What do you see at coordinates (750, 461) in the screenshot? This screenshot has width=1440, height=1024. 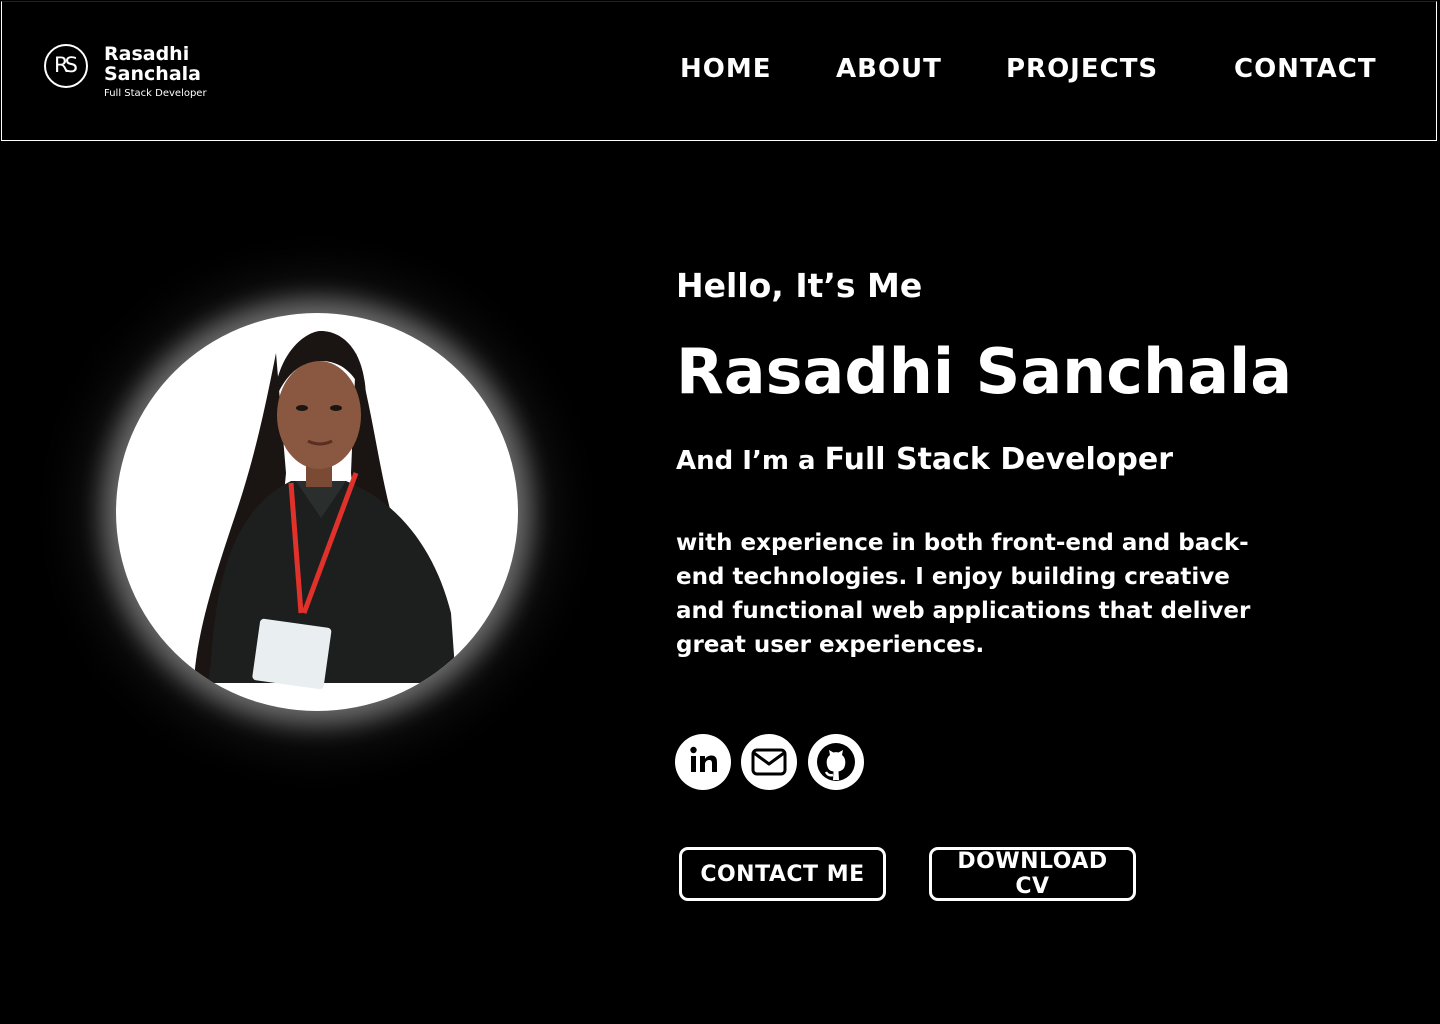 I see `role-prefix: And I’m a` at bounding box center [750, 461].